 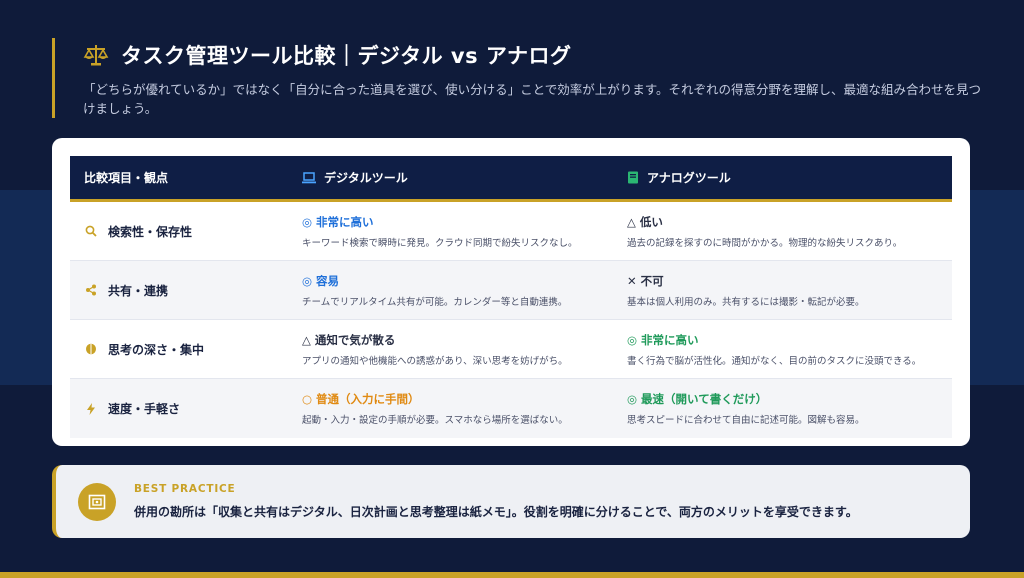 What do you see at coordinates (645, 280) in the screenshot?
I see `analog-rating: ✕ 不可` at bounding box center [645, 280].